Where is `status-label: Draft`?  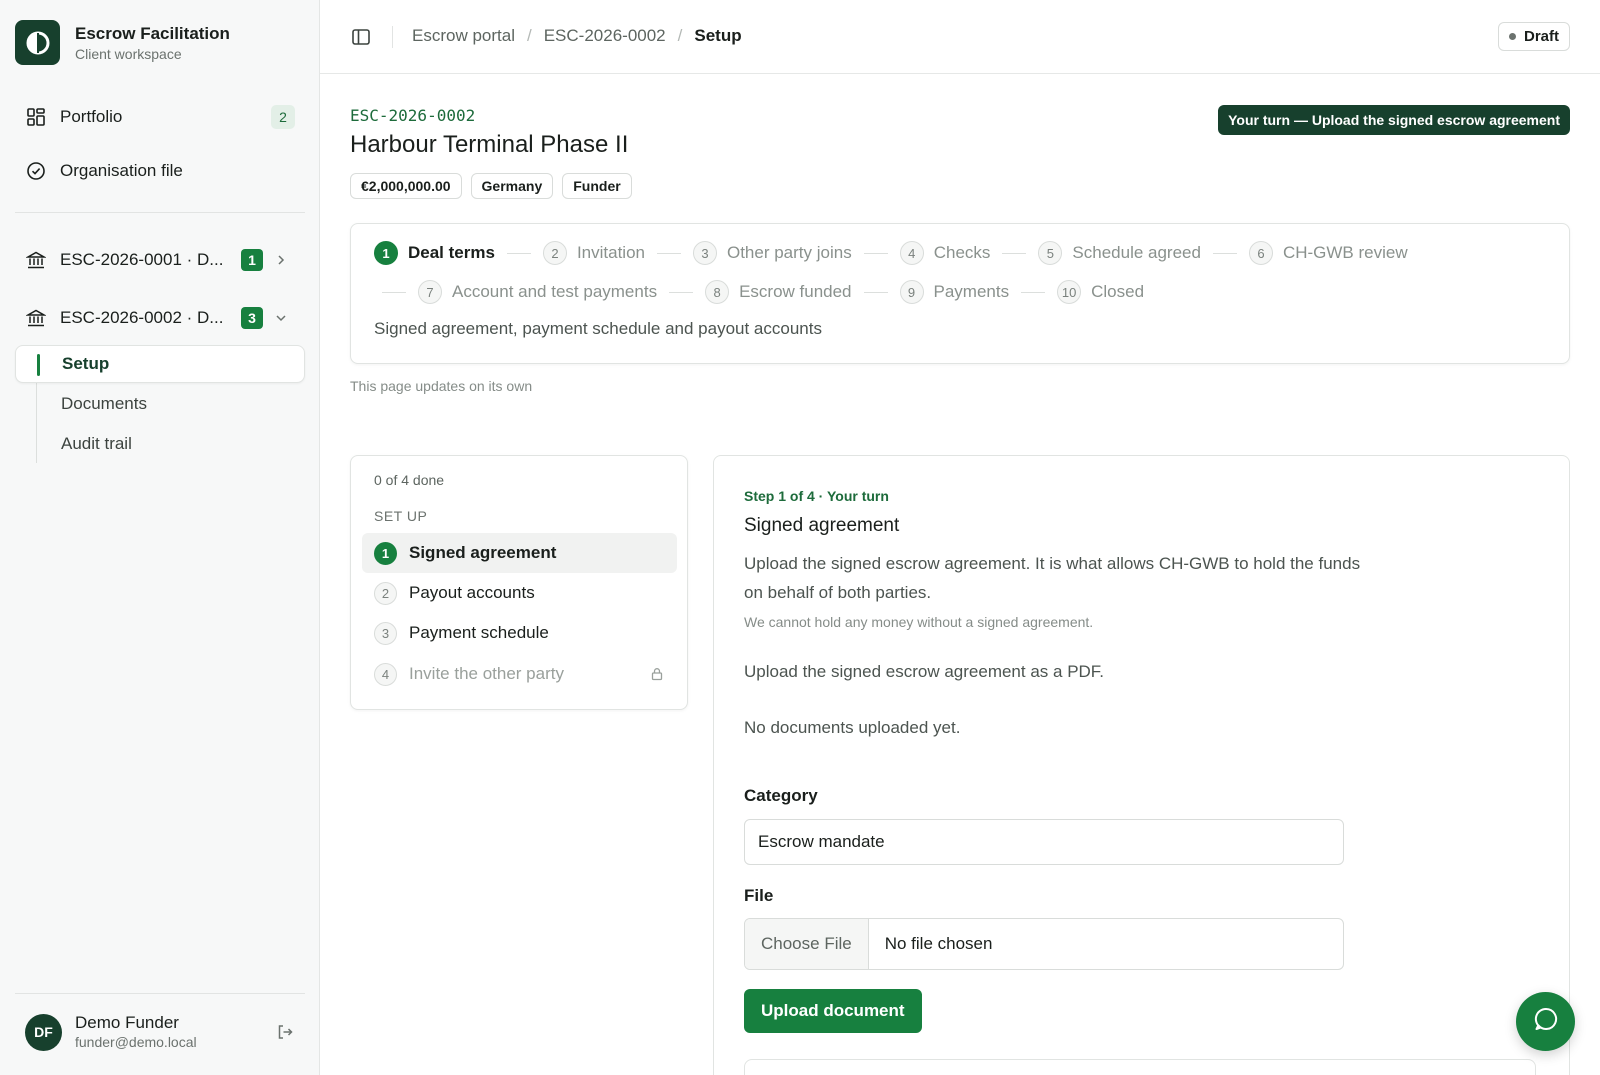
status-label: Draft is located at coordinates (1541, 36).